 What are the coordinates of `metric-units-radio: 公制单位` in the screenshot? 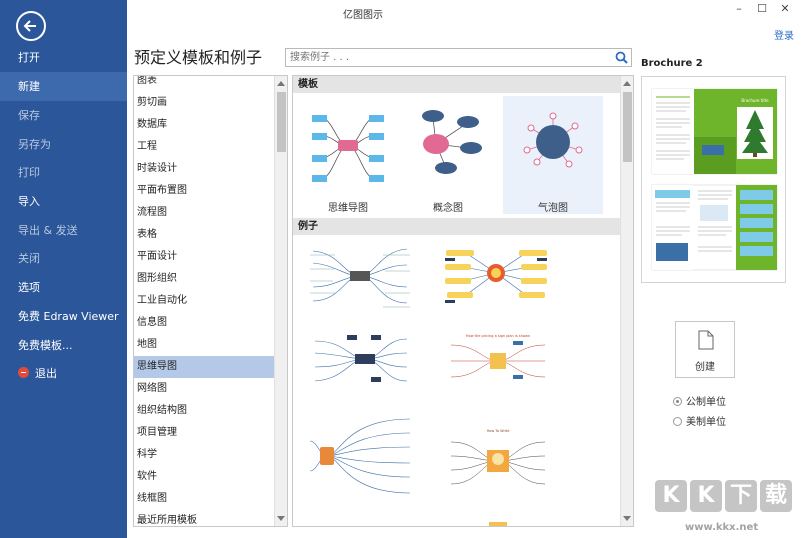 It's located at (699, 400).